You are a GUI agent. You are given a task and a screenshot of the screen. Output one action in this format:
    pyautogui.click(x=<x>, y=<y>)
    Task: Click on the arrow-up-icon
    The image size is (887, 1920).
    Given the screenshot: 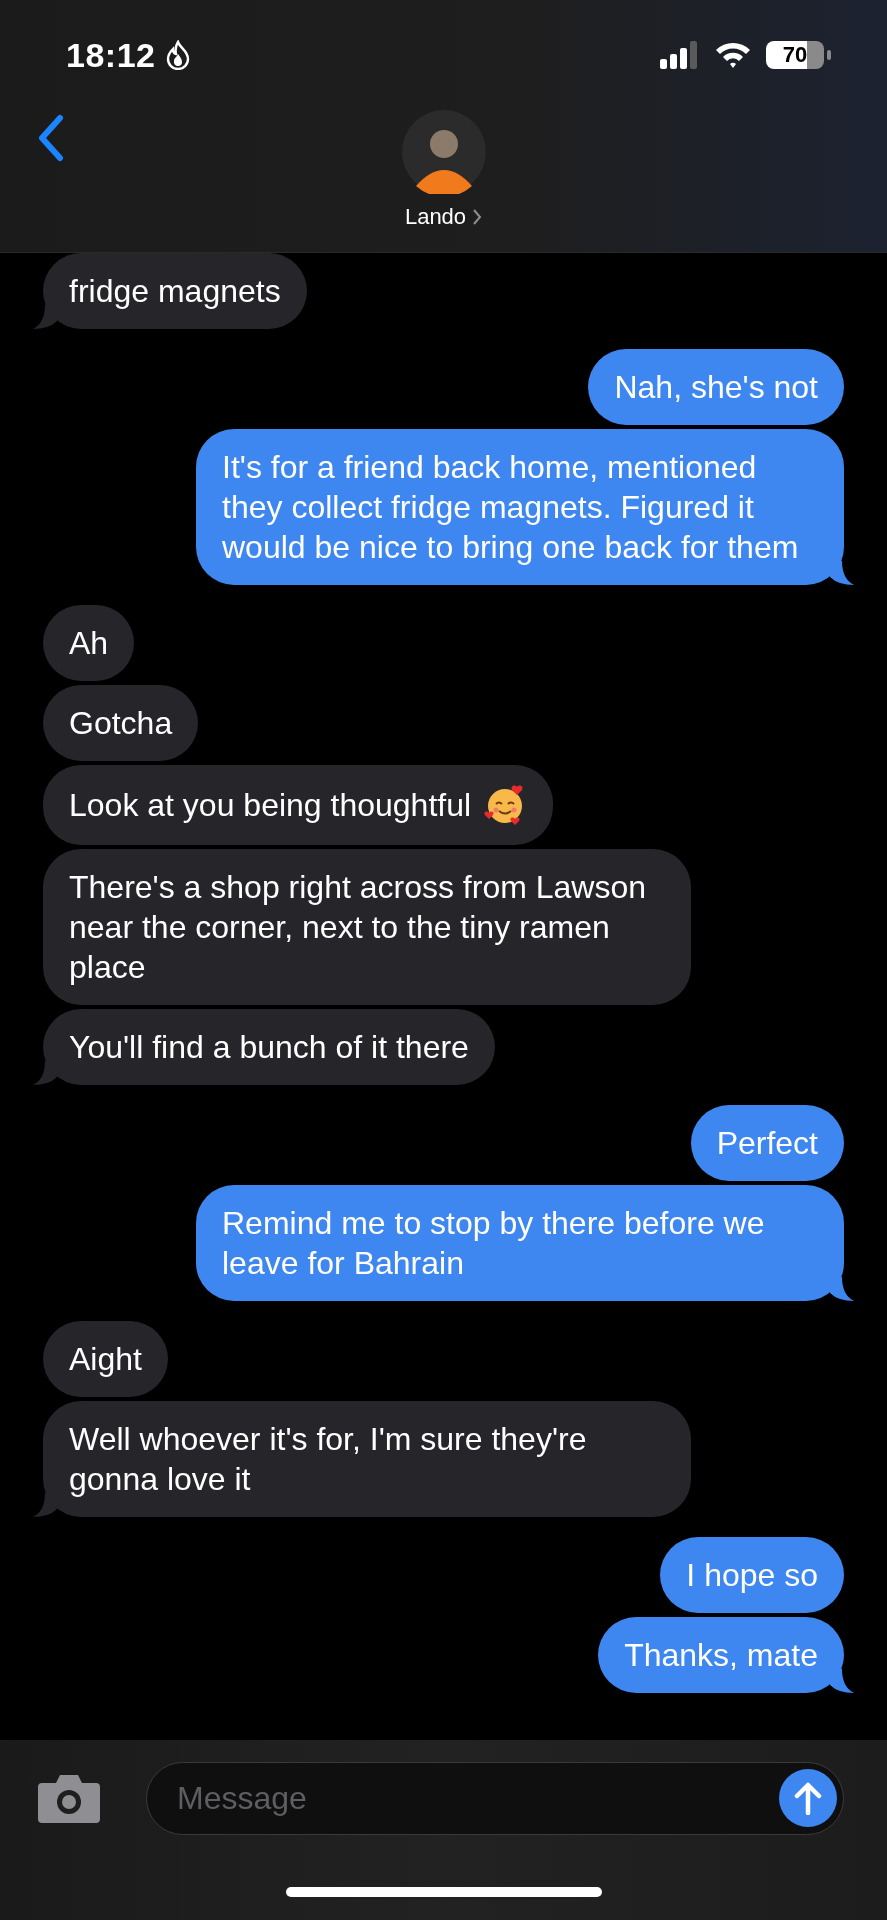 What is the action you would take?
    pyautogui.click(x=808, y=1798)
    